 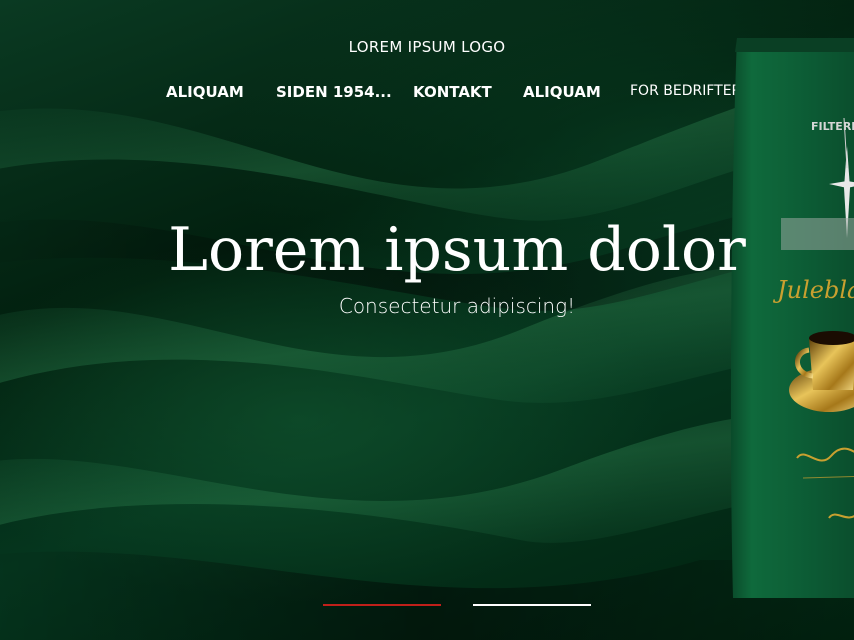 I want to click on nav-item-aliquam-1: ALIQUAM, so click(x=205, y=92).